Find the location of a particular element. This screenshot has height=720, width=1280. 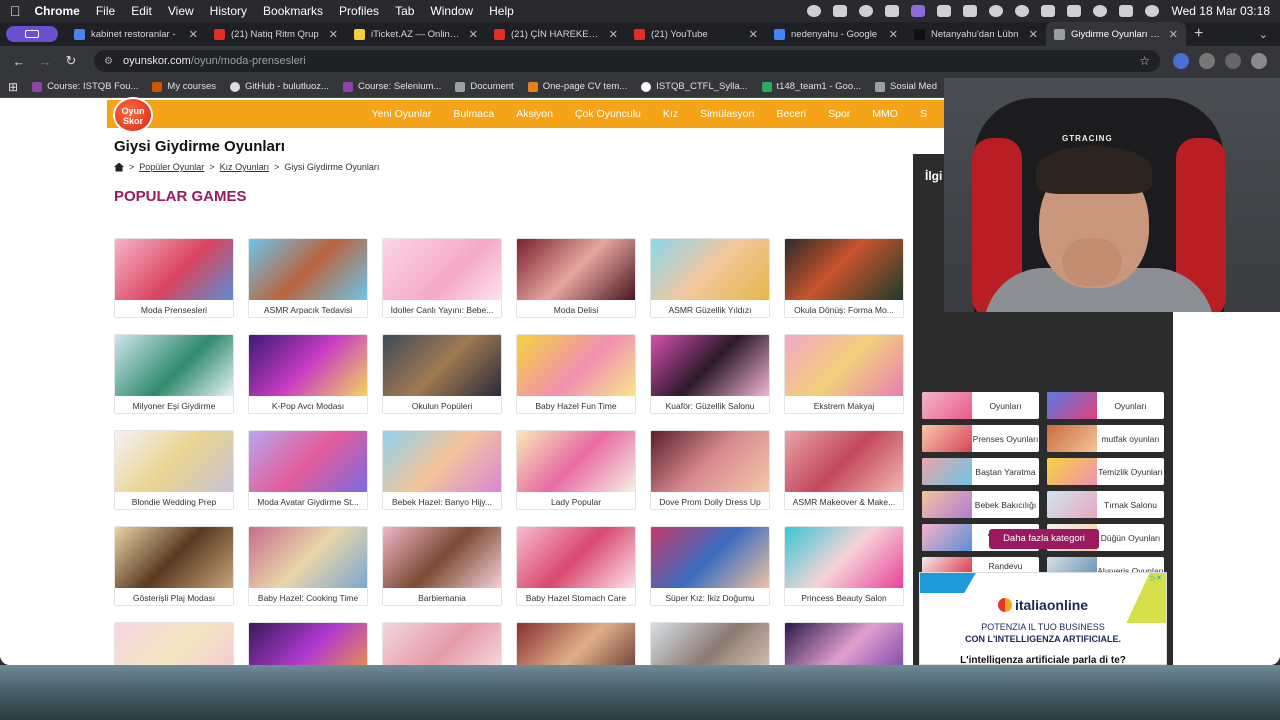

bookmark-star-icon: ☆ is located at coordinates (1144, 61).